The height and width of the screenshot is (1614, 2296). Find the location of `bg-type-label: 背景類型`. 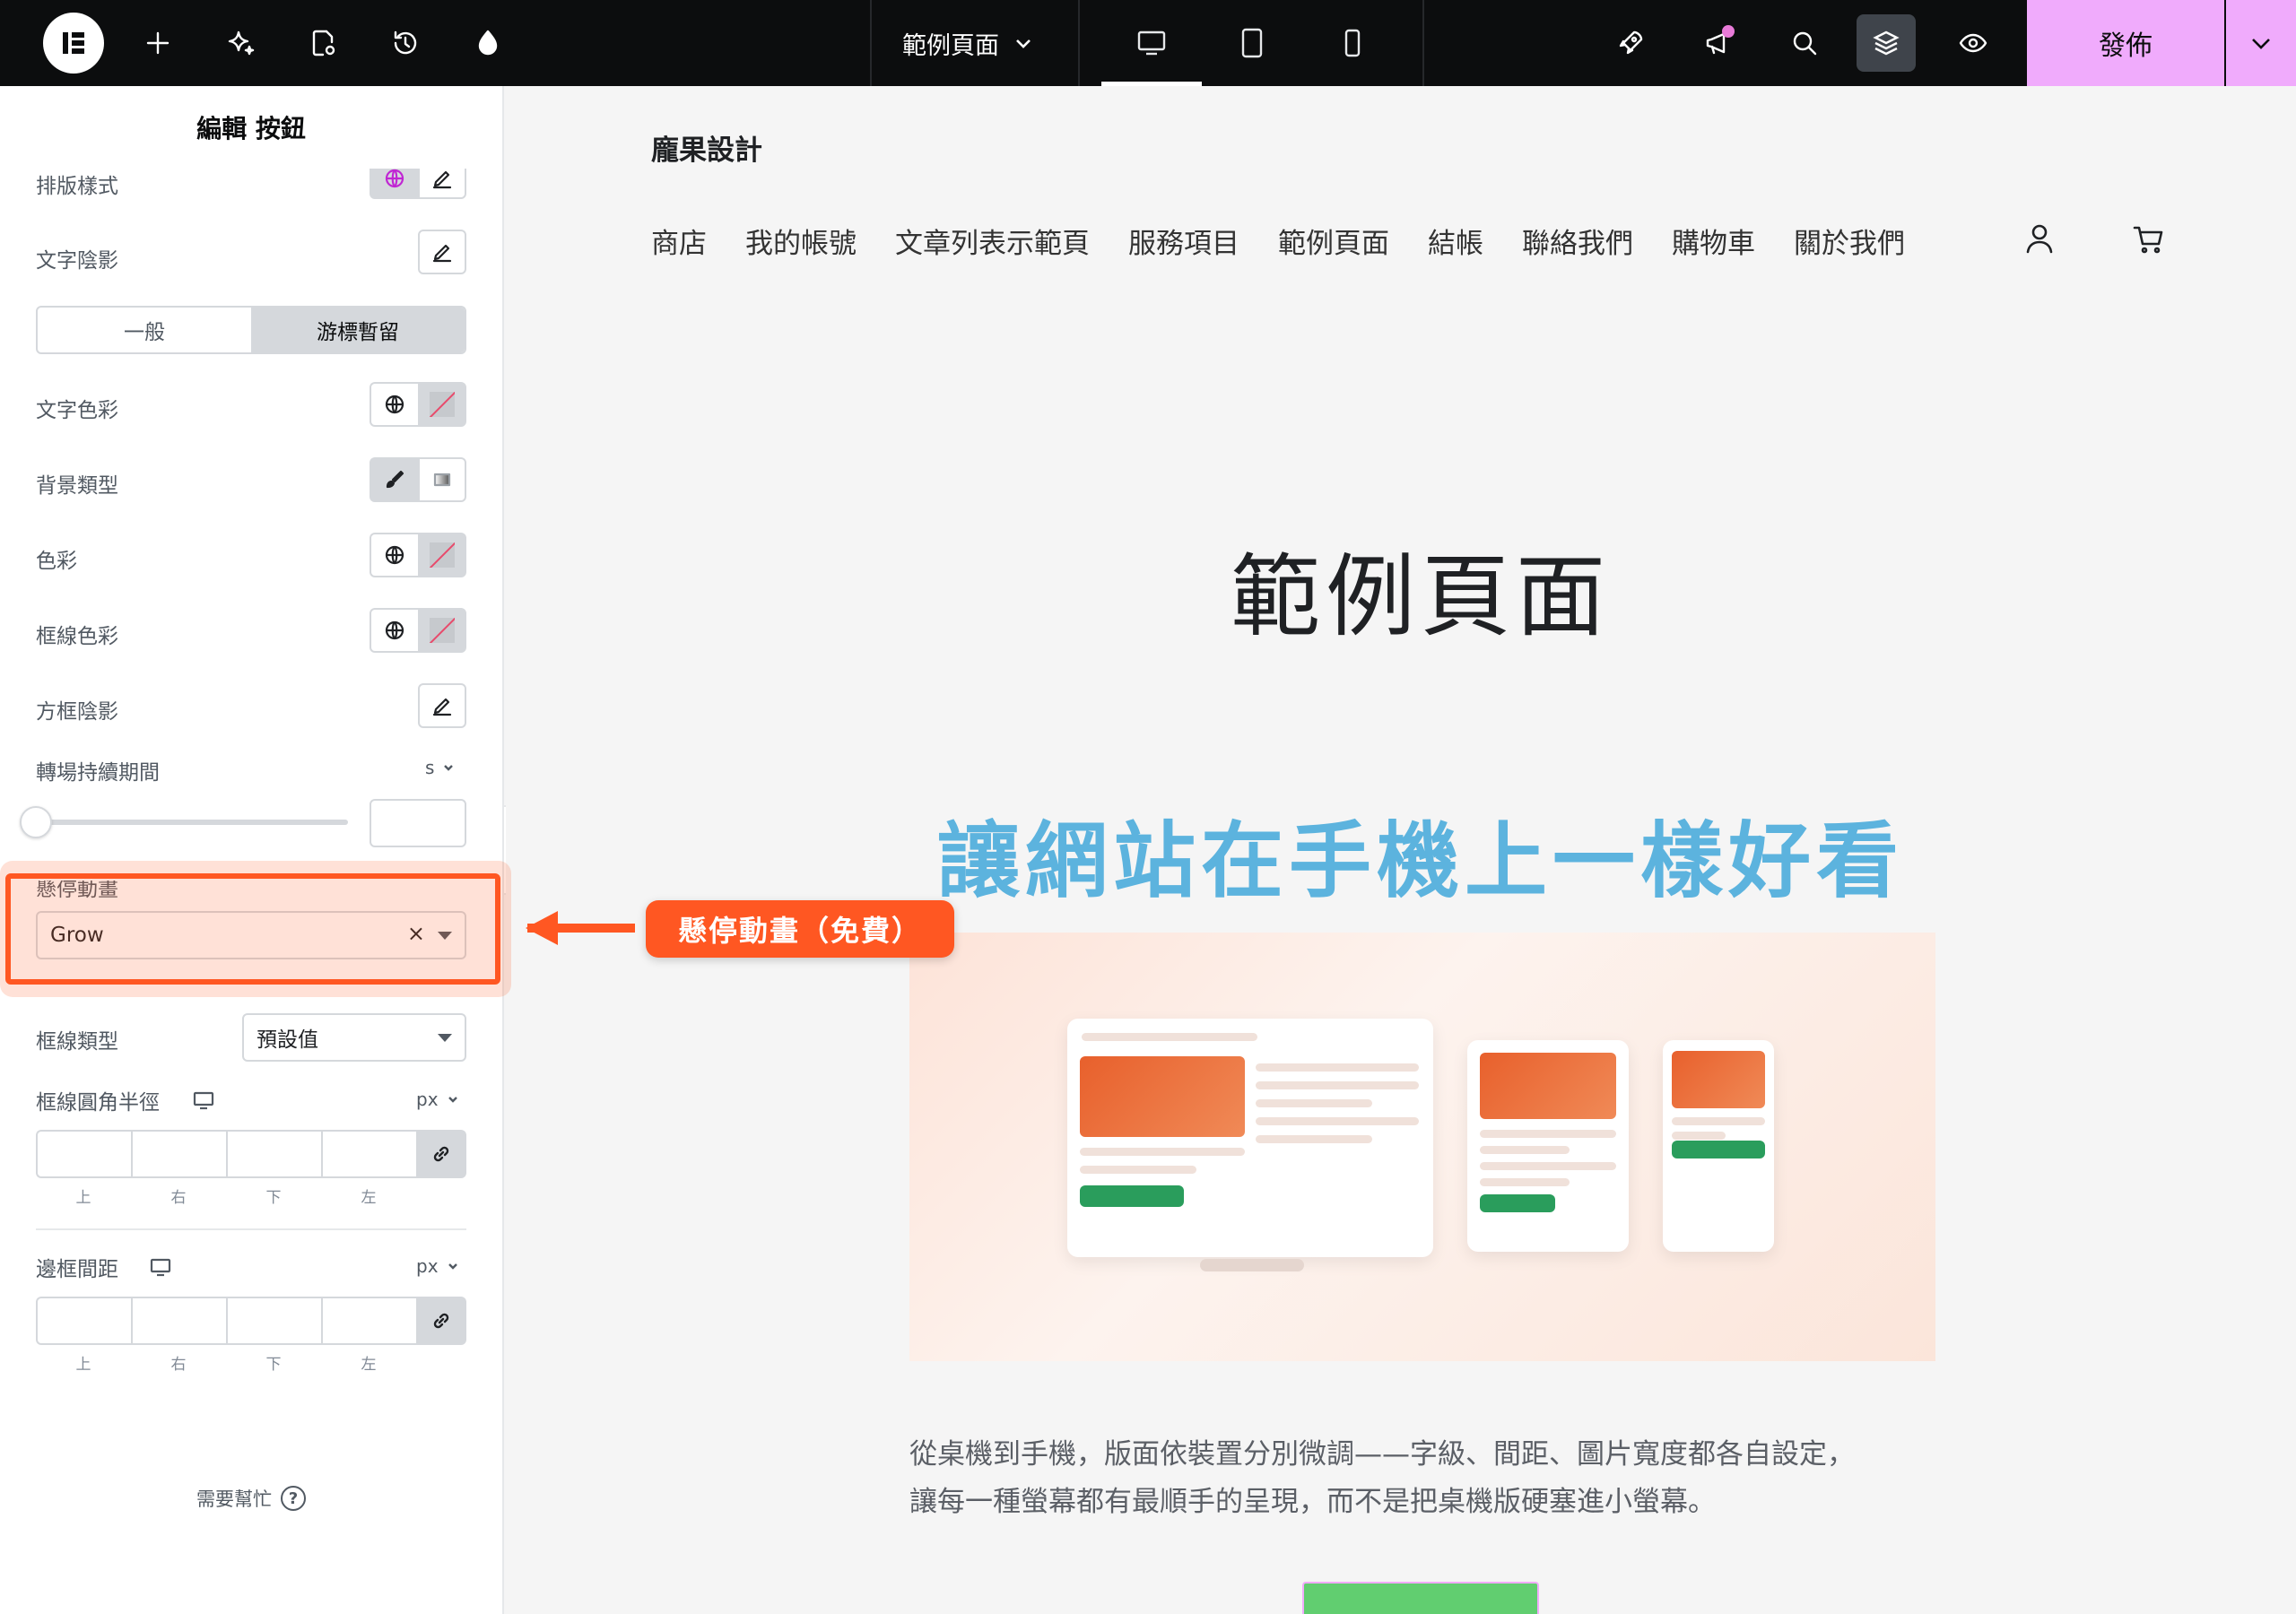

bg-type-label: 背景類型 is located at coordinates (77, 486).